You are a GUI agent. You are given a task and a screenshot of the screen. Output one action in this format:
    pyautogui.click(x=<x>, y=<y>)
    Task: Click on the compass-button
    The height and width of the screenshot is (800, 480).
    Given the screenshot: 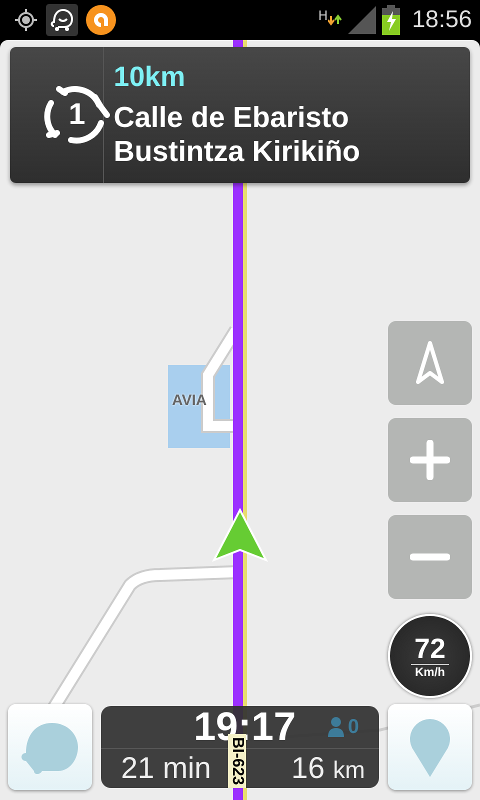 What is the action you would take?
    pyautogui.click(x=430, y=363)
    